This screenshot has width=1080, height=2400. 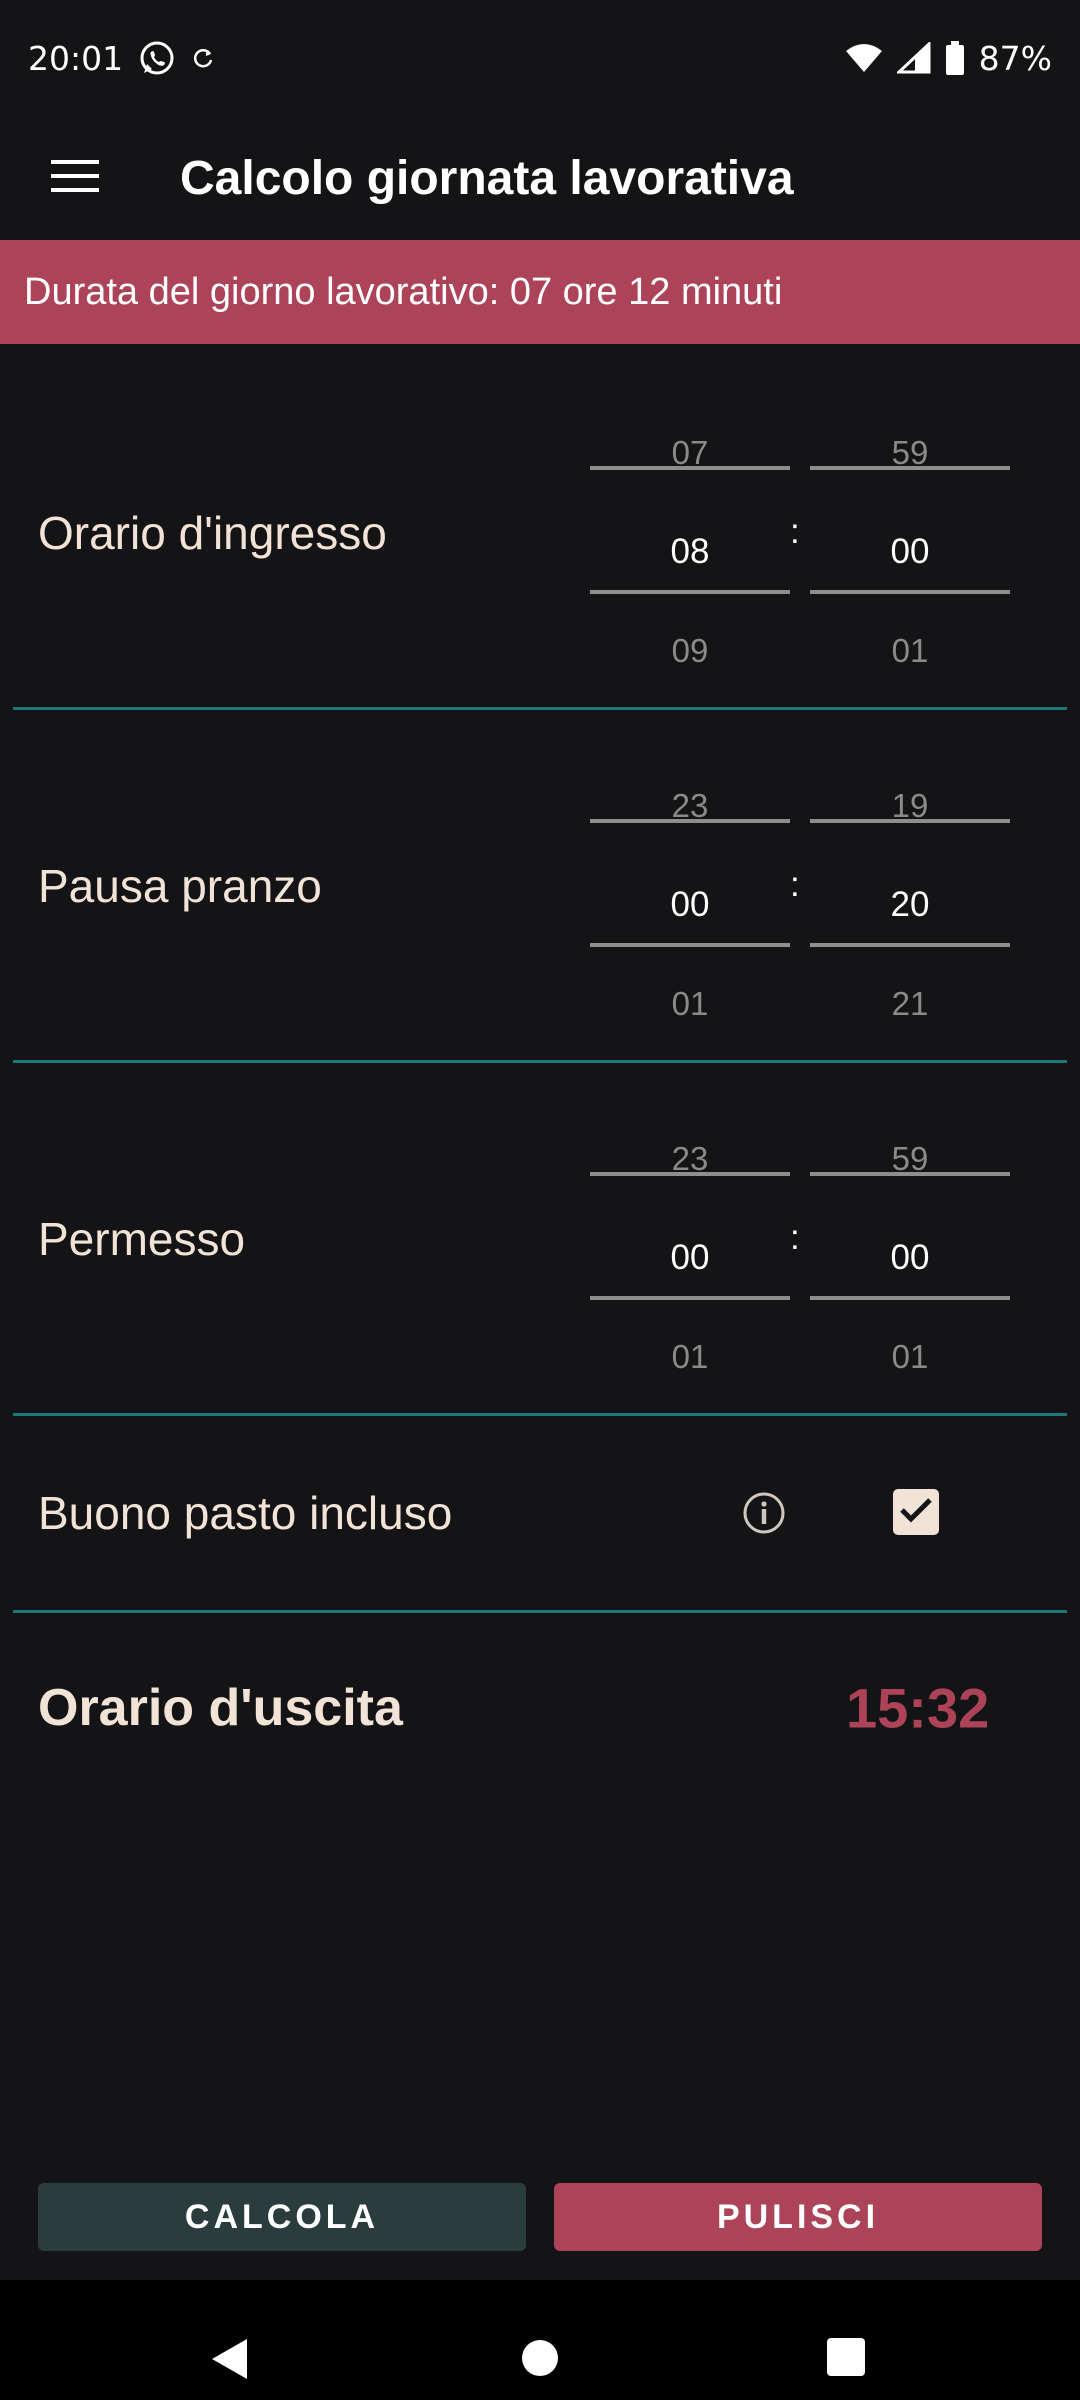 What do you see at coordinates (864, 58) in the screenshot?
I see `wifi-icon` at bounding box center [864, 58].